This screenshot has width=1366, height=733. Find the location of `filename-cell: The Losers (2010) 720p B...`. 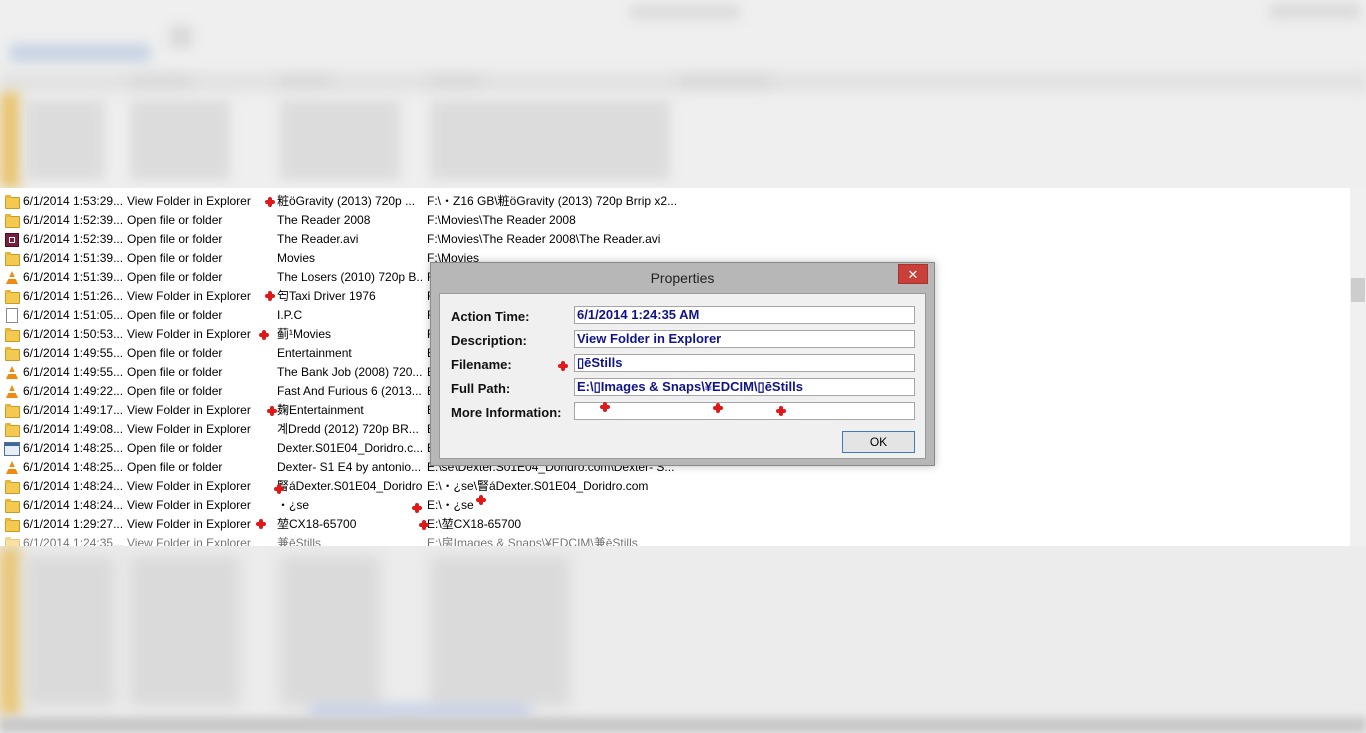

filename-cell: The Losers (2010) 720p B... is located at coordinates (349, 277).